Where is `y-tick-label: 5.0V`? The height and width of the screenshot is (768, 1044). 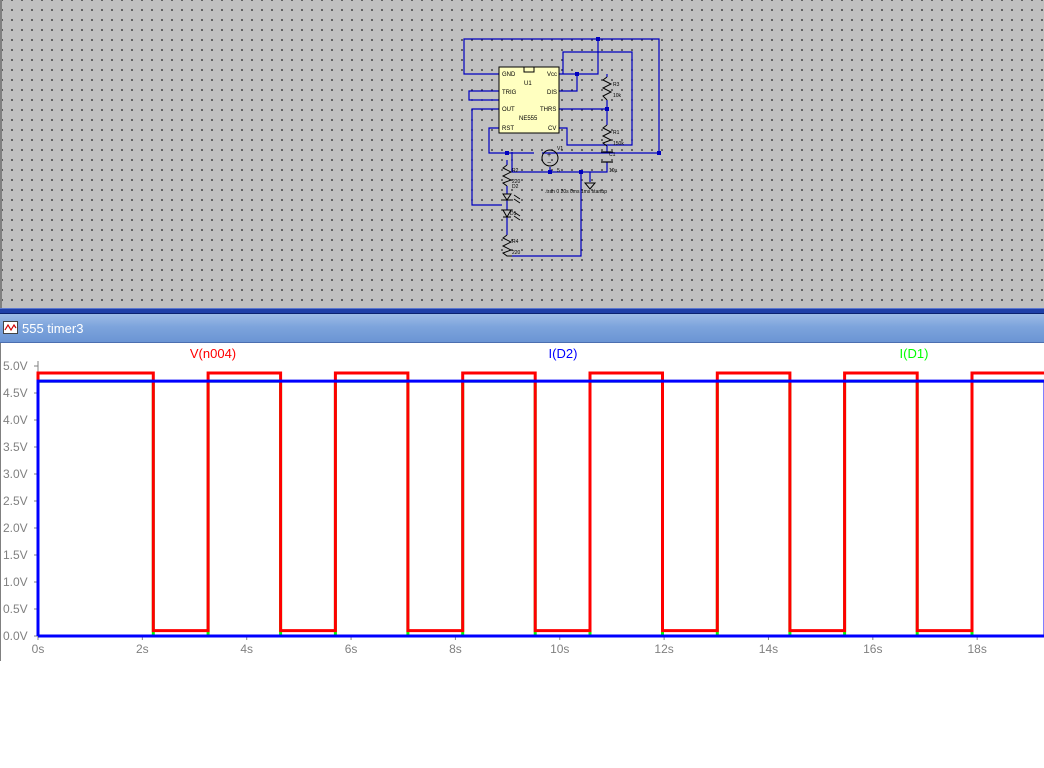
y-tick-label: 5.0V is located at coordinates (15, 366).